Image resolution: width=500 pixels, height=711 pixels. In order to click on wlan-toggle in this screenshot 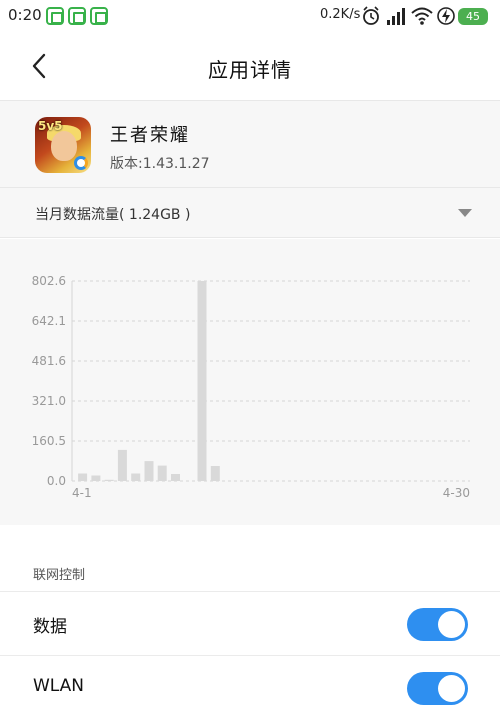, I will do `click(437, 688)`.